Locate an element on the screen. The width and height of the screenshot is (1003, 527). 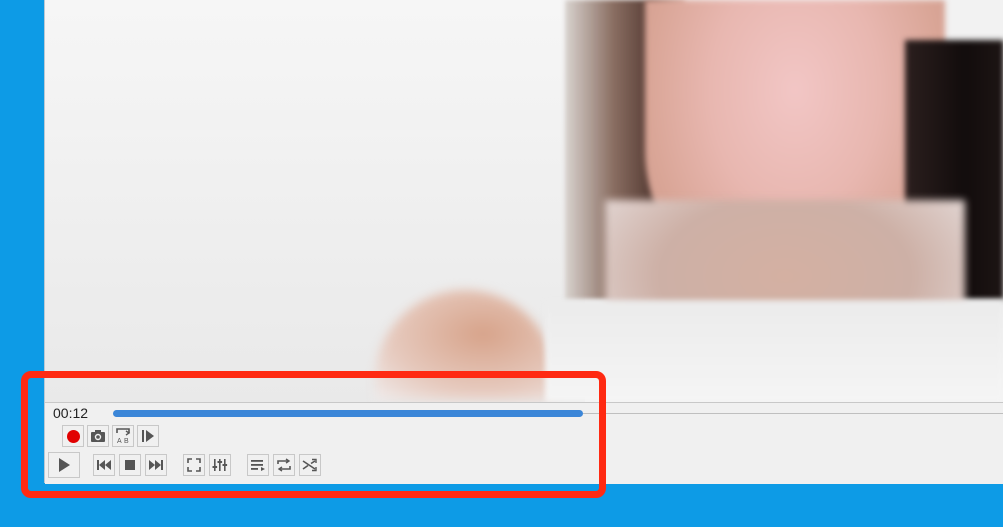
extended-settings-icon is located at coordinates (220, 465).